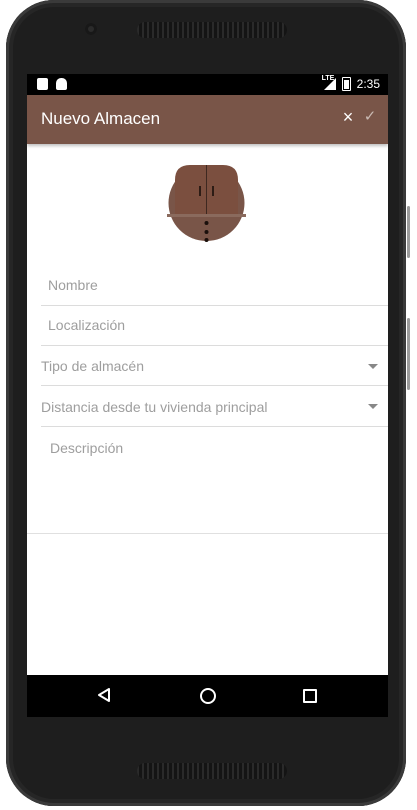 The width and height of the screenshot is (417, 810). What do you see at coordinates (368, 84) in the screenshot?
I see `clock: 2:35` at bounding box center [368, 84].